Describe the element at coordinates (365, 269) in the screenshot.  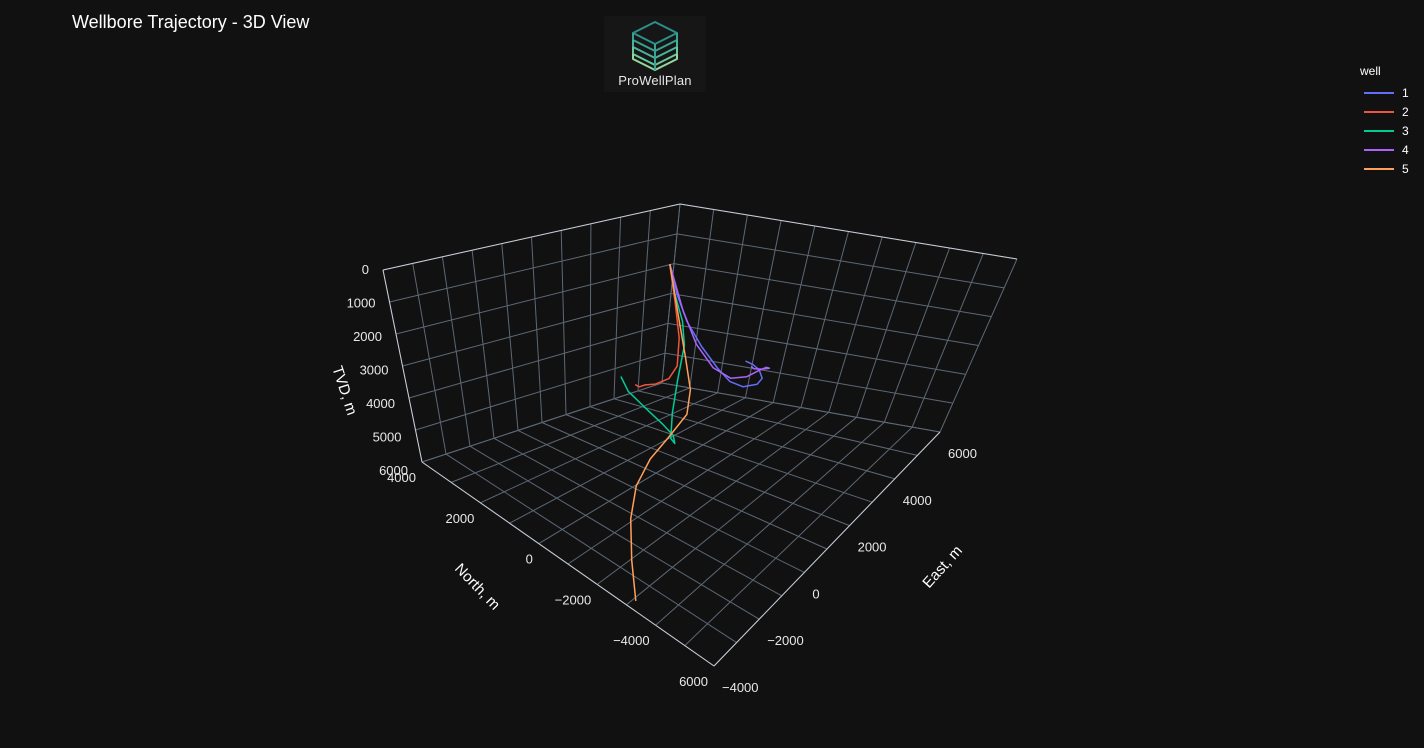
I see `z-tick-label: 0` at that location.